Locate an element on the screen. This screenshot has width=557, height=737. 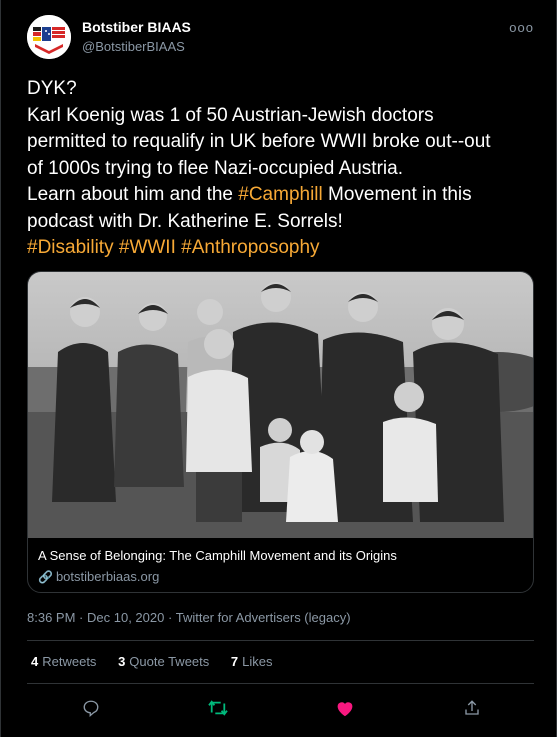
tweet-line: DYK? is located at coordinates (52, 88).